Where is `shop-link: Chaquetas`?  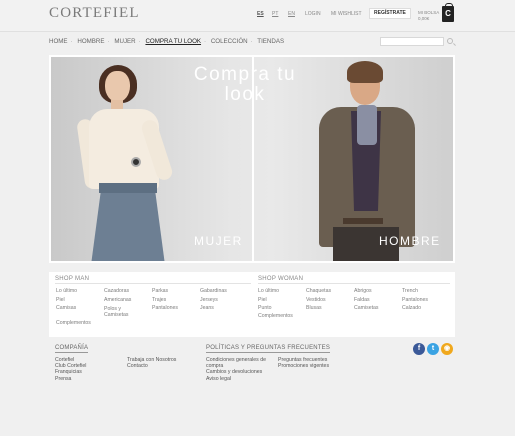
shop-link: Chaquetas is located at coordinates (318, 291).